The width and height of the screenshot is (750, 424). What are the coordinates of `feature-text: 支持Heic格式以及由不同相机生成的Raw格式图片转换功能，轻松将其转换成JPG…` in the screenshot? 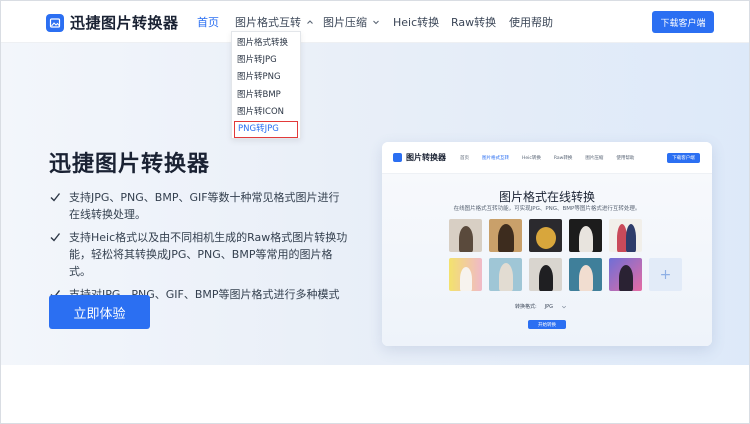 It's located at (208, 254).